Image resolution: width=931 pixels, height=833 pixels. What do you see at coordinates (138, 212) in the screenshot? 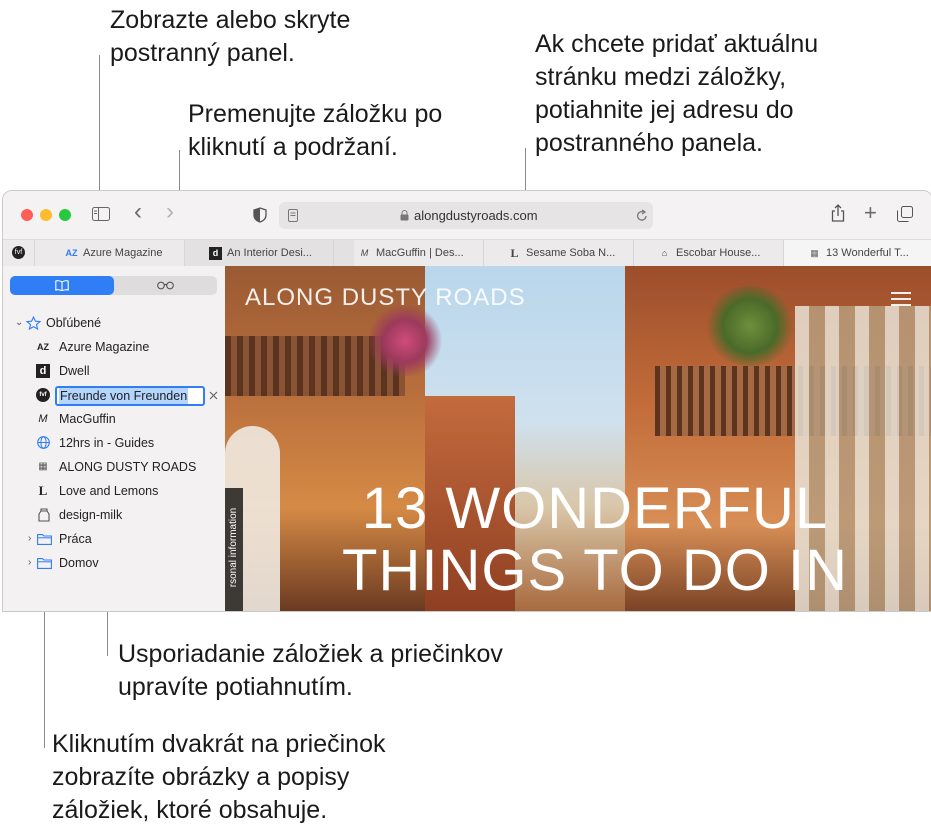
I see `back-button: ‹` at bounding box center [138, 212].